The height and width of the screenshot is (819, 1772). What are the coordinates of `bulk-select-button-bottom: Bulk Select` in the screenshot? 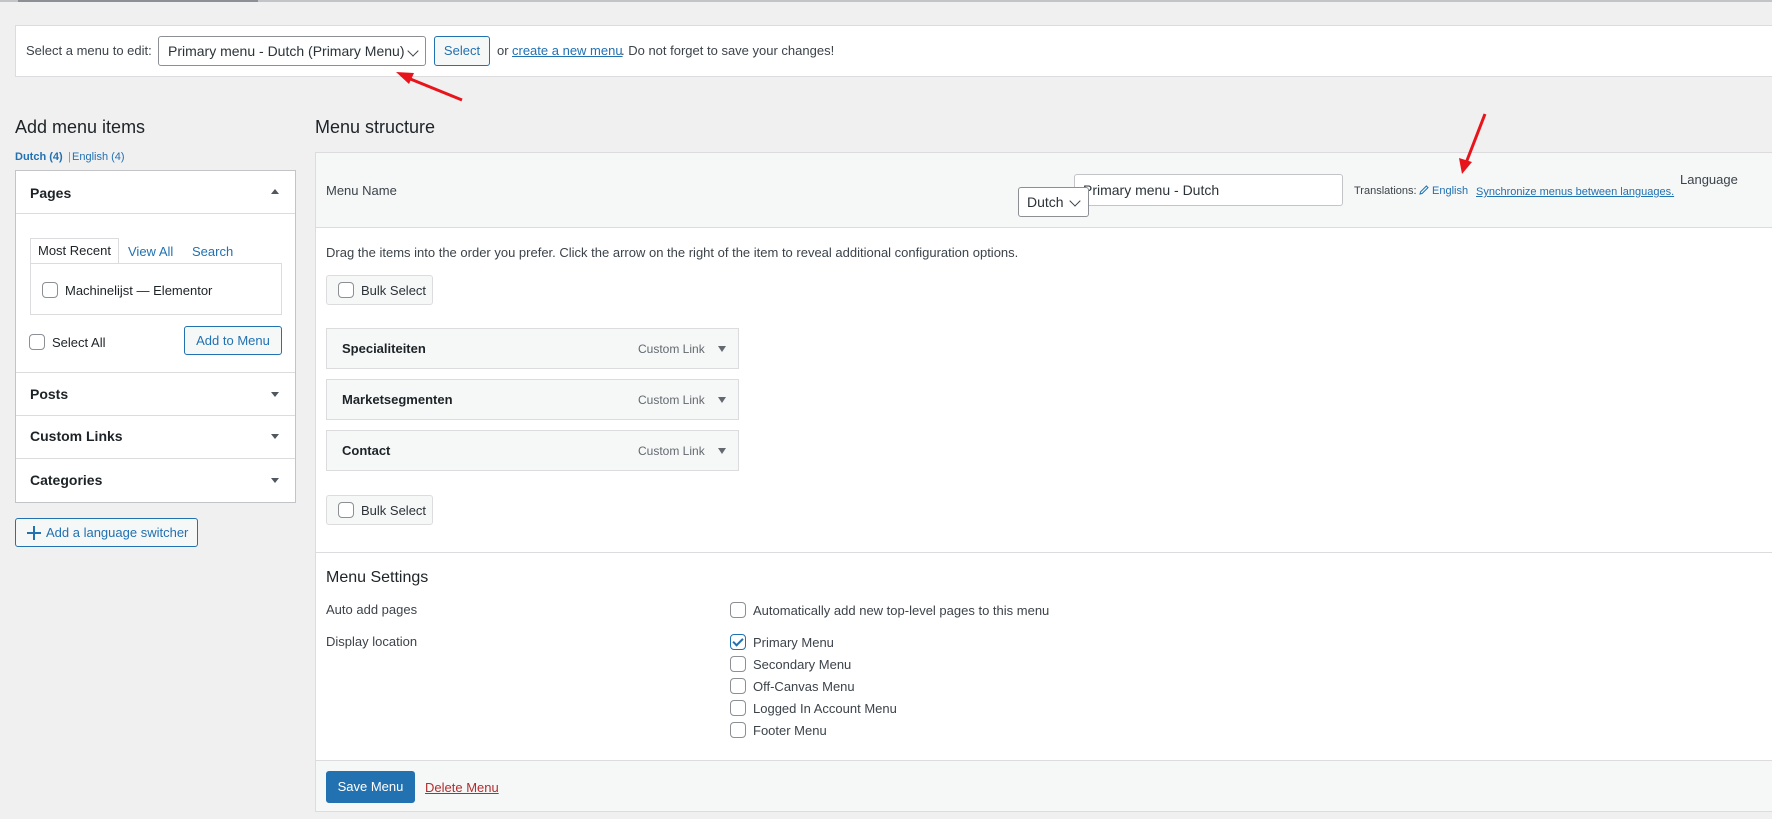 It's located at (379, 510).